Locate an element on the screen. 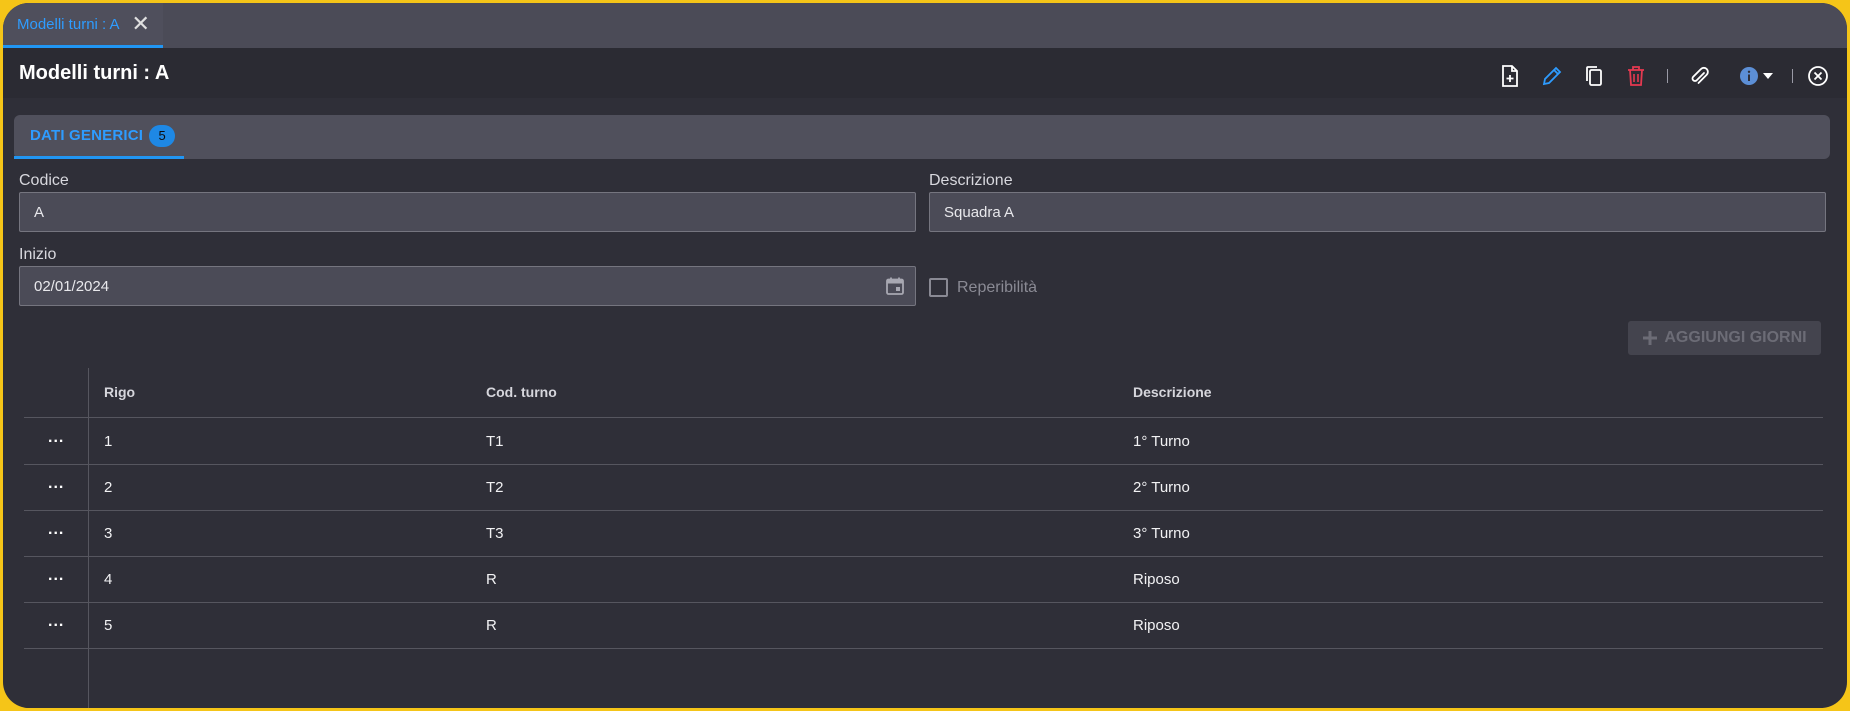 This screenshot has width=1850, height=711. grid-header: Rigo Cod. turno Descrizione is located at coordinates (923, 393).